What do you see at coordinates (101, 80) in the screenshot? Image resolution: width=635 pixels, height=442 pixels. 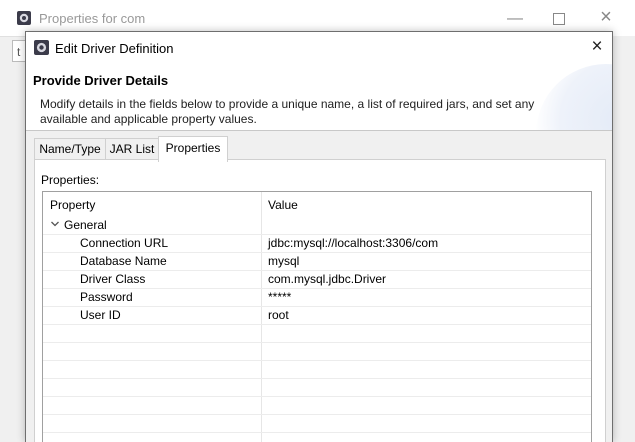 I see `banner-heading: Provide Driver Details` at bounding box center [101, 80].